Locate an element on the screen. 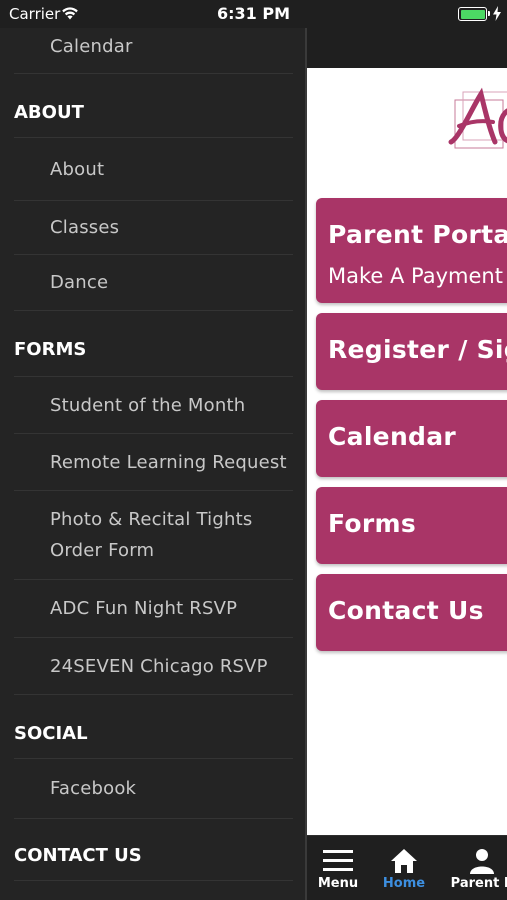 The height and width of the screenshot is (900, 507). logo-icon is located at coordinates (477, 118).